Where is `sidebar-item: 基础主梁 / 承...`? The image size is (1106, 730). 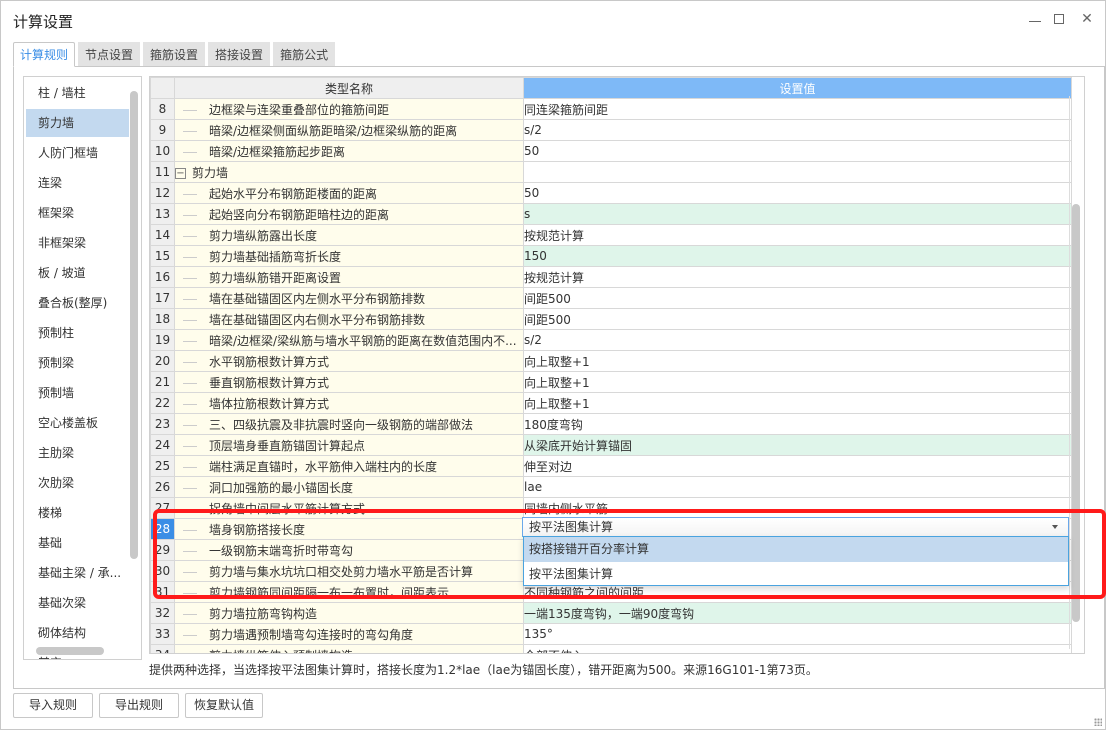 sidebar-item: 基础主梁 / 承... is located at coordinates (77, 573).